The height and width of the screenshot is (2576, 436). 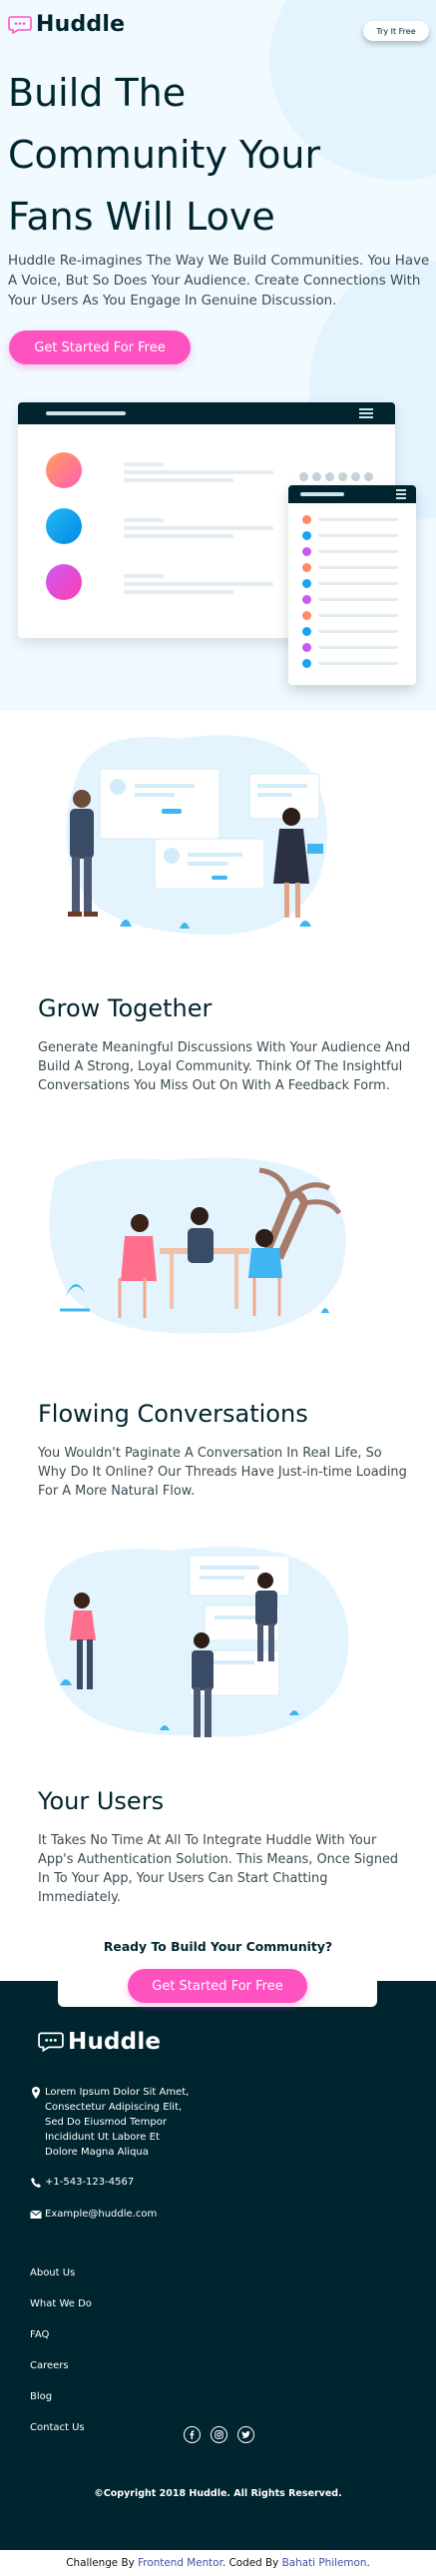 I want to click on hero-title-line: Fans Will Love, so click(x=141, y=217).